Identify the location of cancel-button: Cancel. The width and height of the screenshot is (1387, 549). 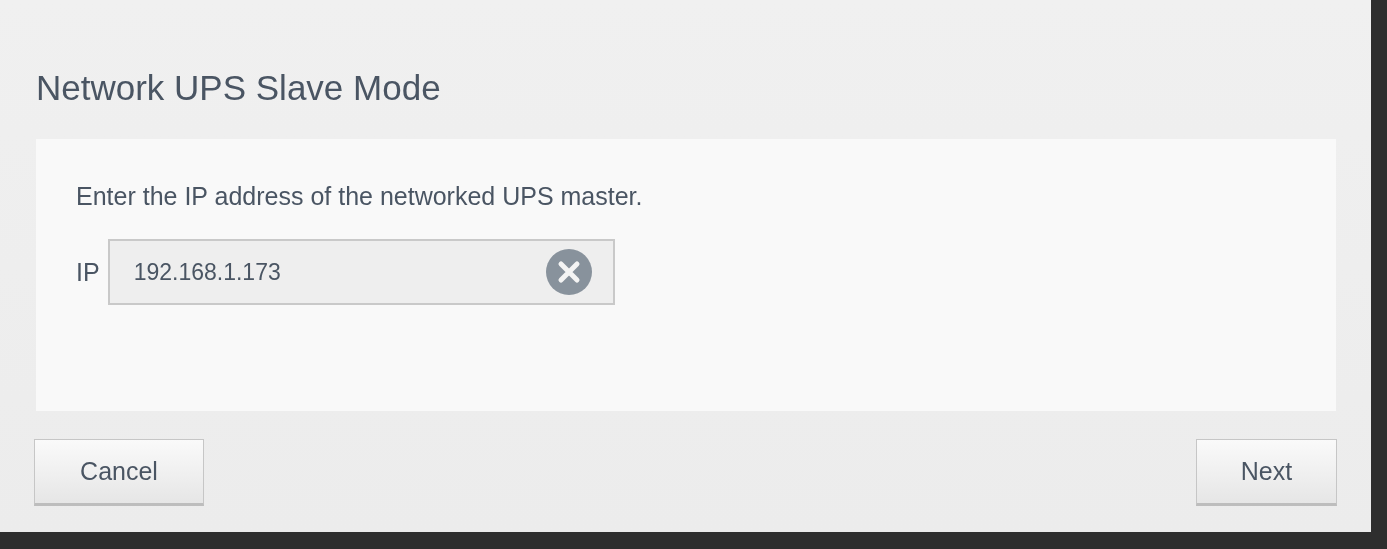
(119, 472).